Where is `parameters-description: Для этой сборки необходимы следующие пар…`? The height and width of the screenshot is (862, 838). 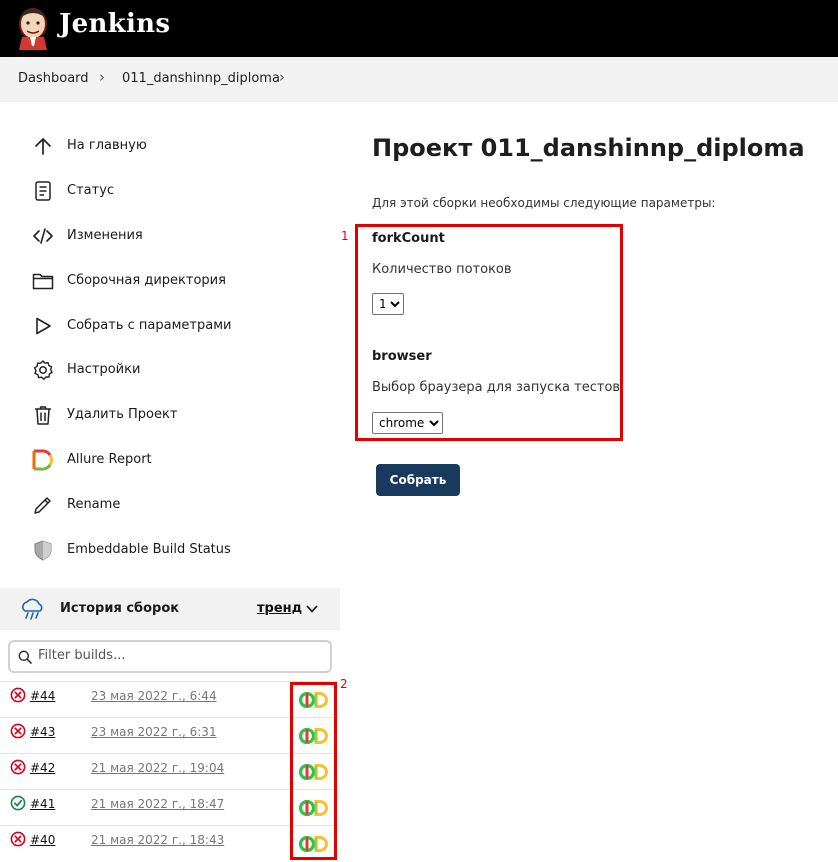 parameters-description: Для этой сборки необходимы следующие пар… is located at coordinates (544, 203).